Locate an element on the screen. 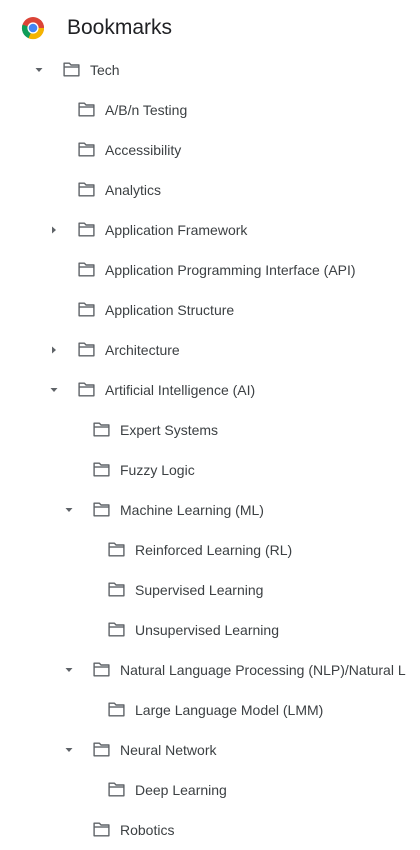  folder-label: Application Framework is located at coordinates (176, 230).